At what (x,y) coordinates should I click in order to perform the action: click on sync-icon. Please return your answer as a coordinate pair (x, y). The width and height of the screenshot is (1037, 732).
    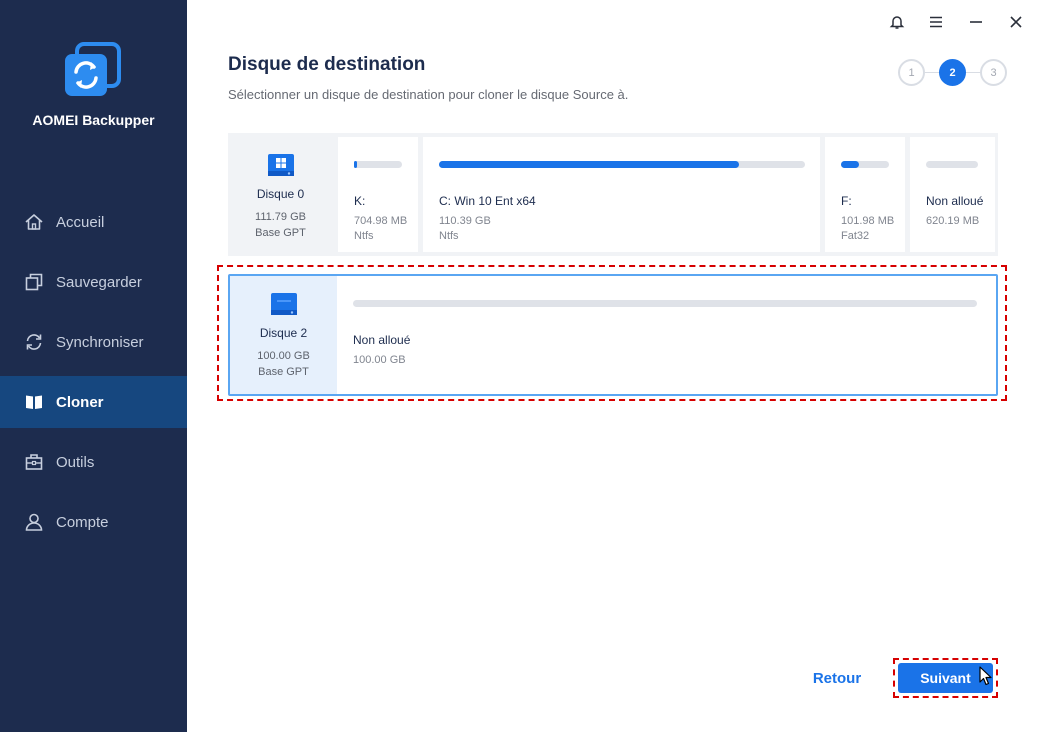
    Looking at the image, I should click on (34, 342).